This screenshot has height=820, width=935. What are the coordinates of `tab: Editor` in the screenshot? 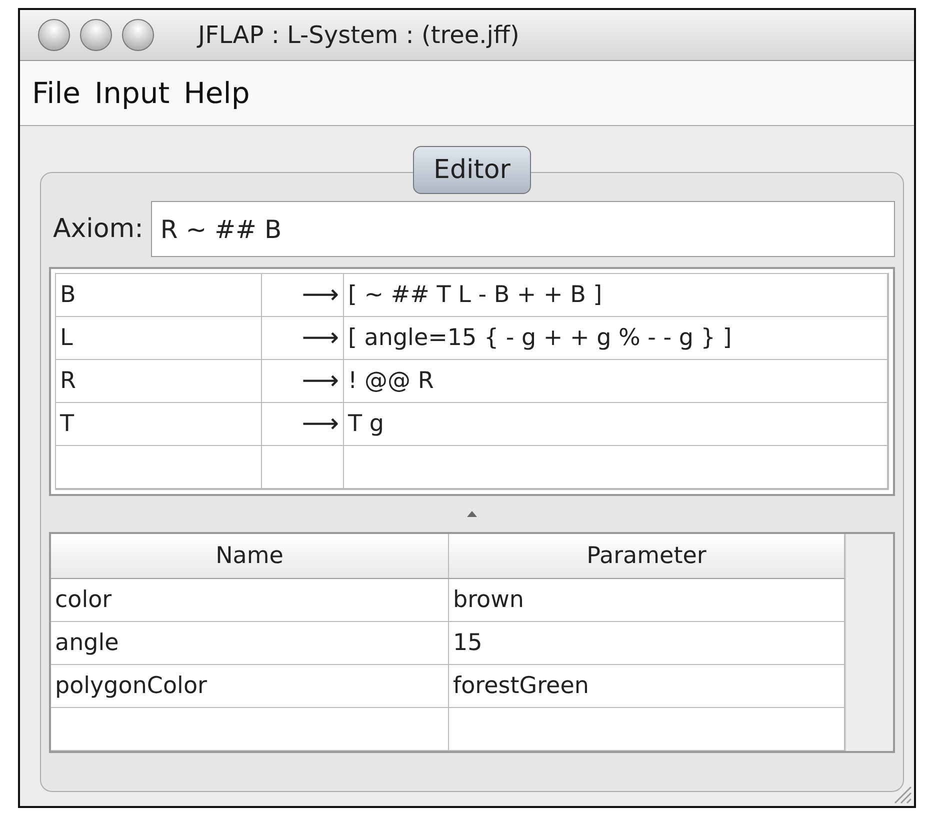 It's located at (472, 170).